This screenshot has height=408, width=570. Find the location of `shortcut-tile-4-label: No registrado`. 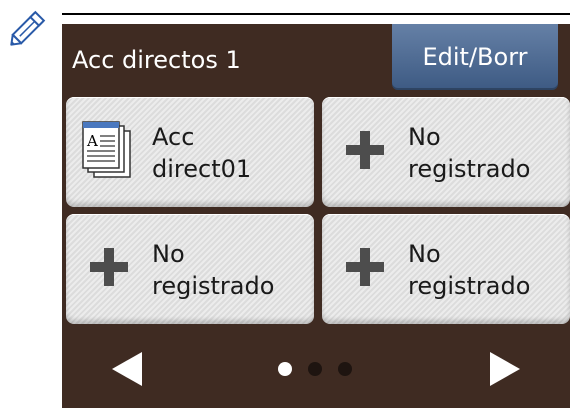

shortcut-tile-4-label: No registrado is located at coordinates (469, 270).